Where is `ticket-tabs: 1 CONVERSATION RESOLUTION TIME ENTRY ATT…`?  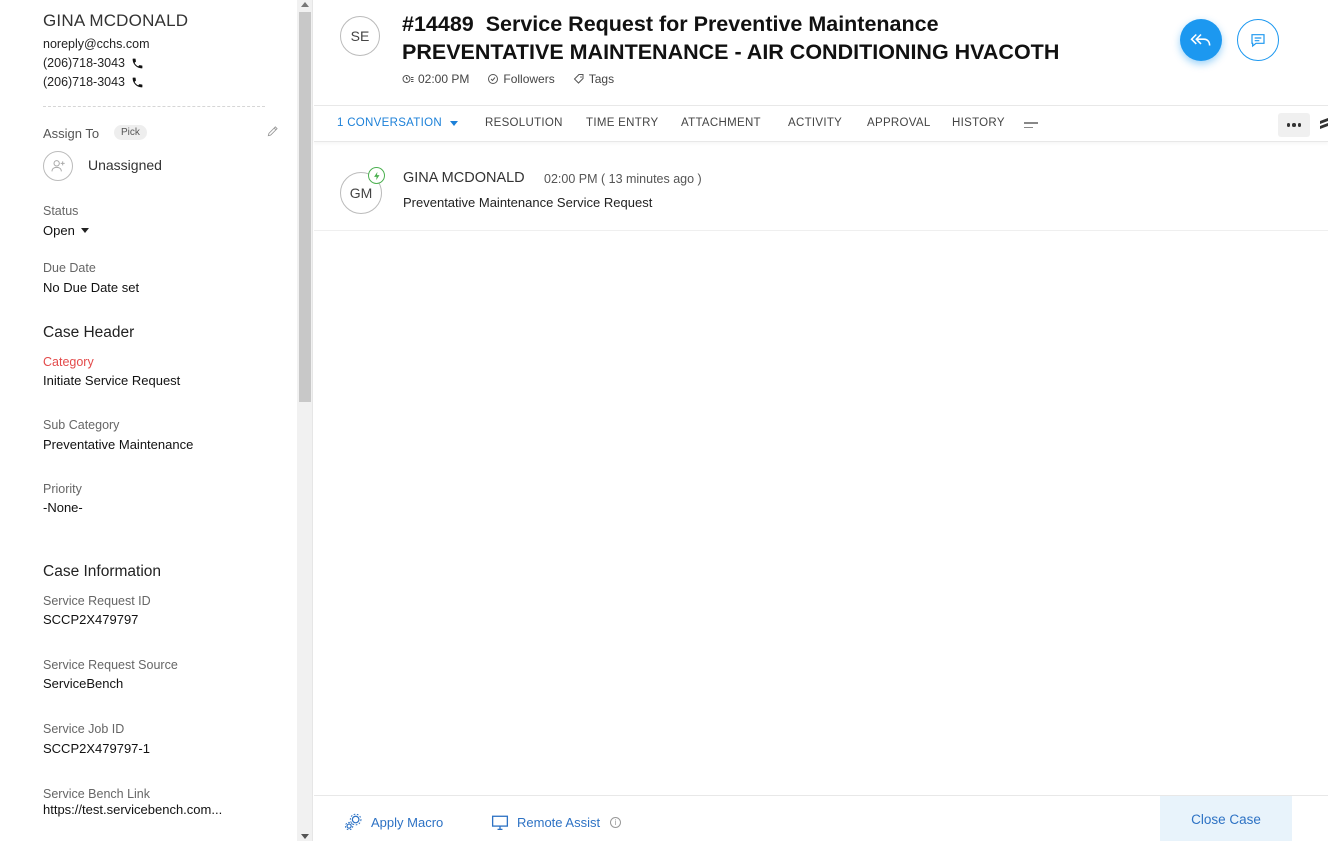
ticket-tabs: 1 CONVERSATION RESOLUTION TIME ENTRY ATT… is located at coordinates (821, 123).